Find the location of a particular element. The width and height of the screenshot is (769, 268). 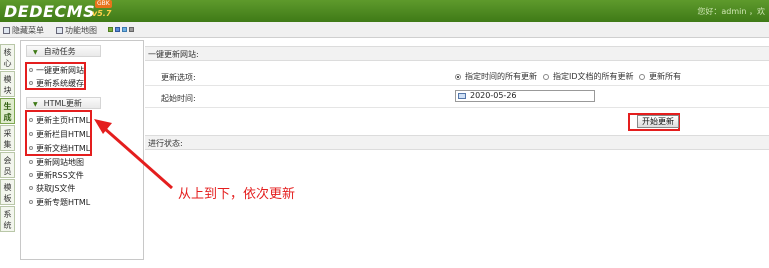

annotation-text: 从上到下，依次更新 is located at coordinates (237, 194).